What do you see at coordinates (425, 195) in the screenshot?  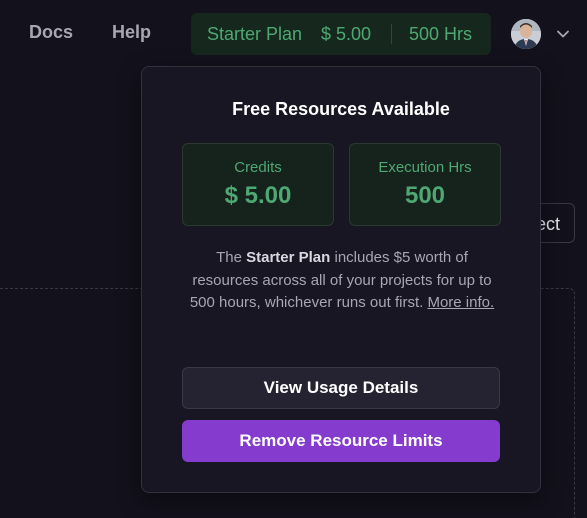 I see `execution-hours-value: 500` at bounding box center [425, 195].